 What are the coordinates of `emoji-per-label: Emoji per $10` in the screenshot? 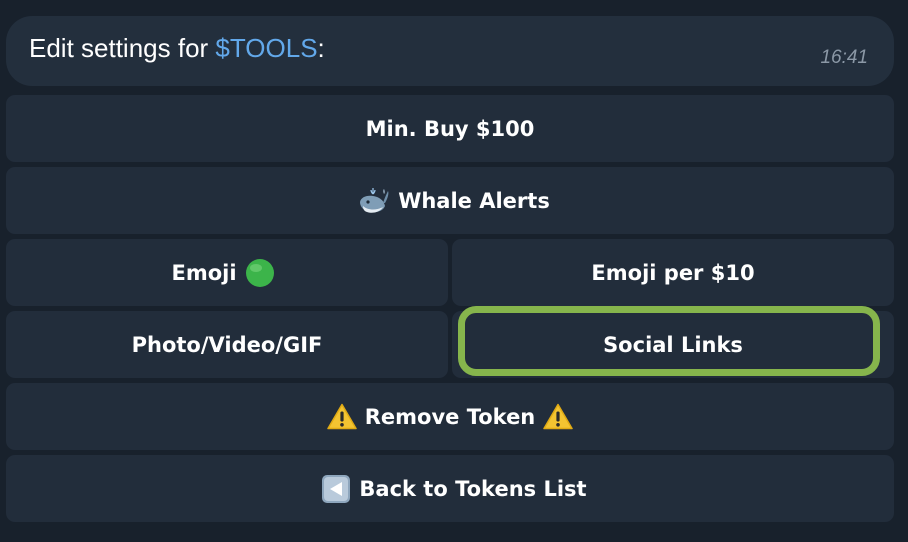 It's located at (673, 272).